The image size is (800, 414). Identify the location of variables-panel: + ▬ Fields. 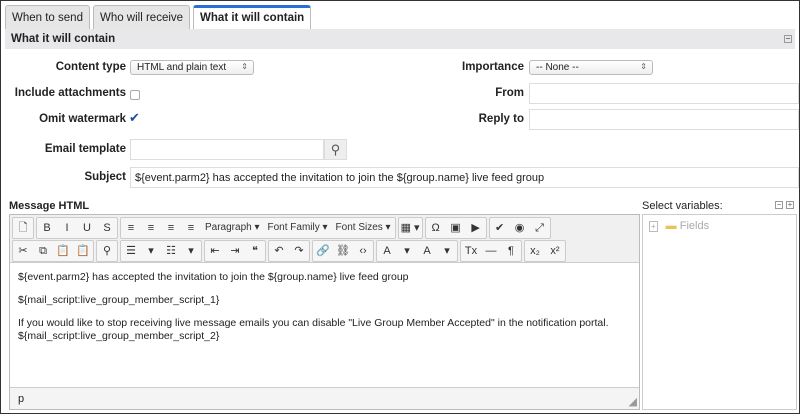
(719, 312).